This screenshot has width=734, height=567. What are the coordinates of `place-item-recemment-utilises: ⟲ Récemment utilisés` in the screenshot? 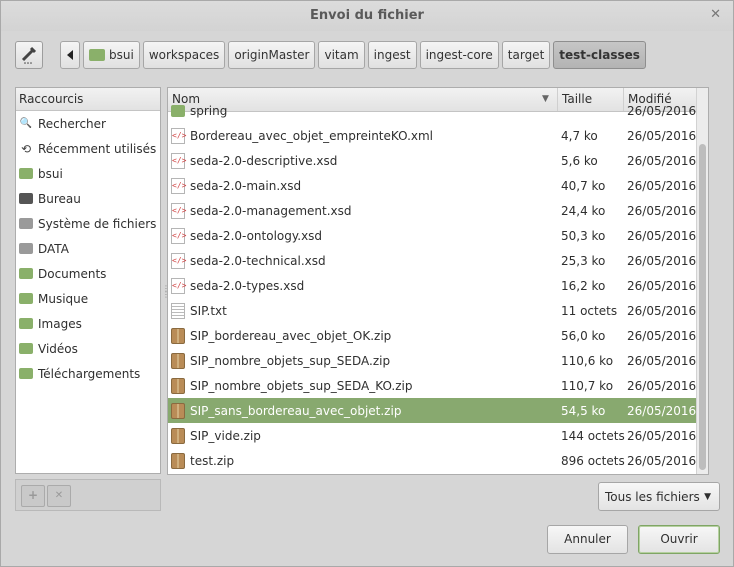 It's located at (88, 148).